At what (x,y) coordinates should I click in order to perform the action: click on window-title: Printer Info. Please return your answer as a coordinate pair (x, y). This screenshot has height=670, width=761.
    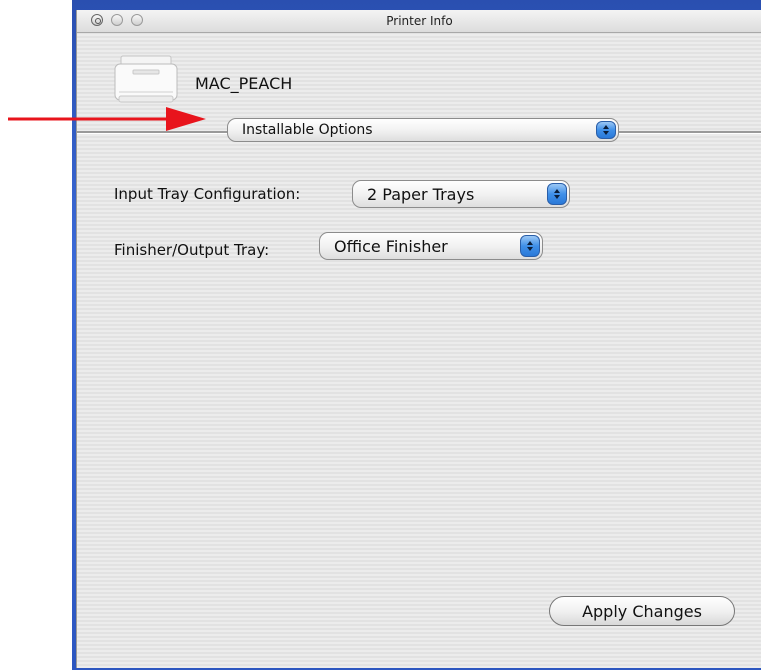
    Looking at the image, I should click on (419, 21).